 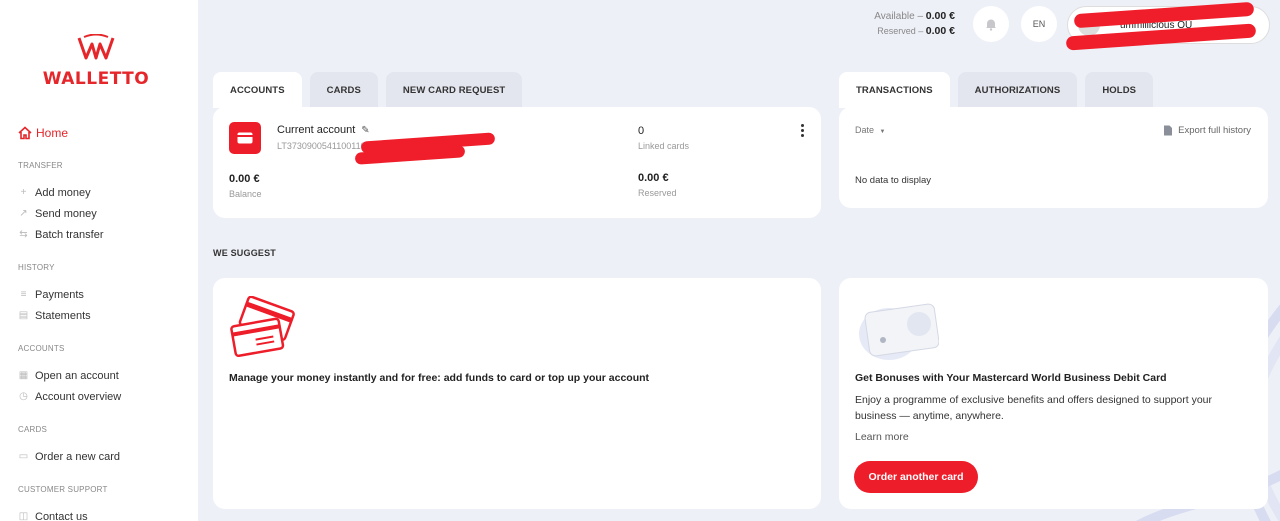 What do you see at coordinates (324, 146) in the screenshot?
I see `account-iban: LT37309005411001103` at bounding box center [324, 146].